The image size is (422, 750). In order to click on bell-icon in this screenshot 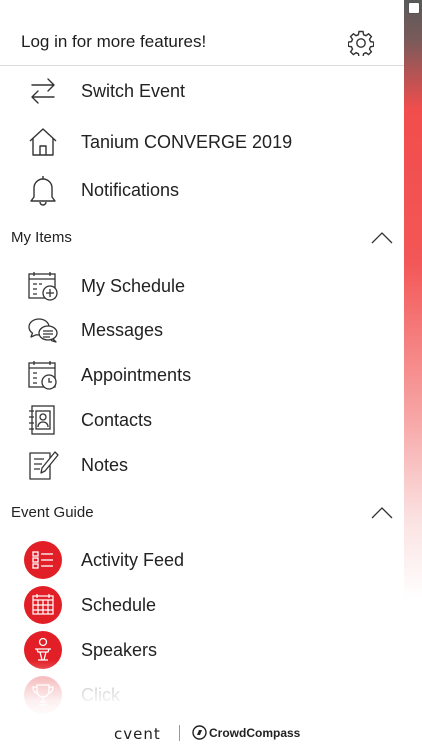, I will do `click(43, 191)`.